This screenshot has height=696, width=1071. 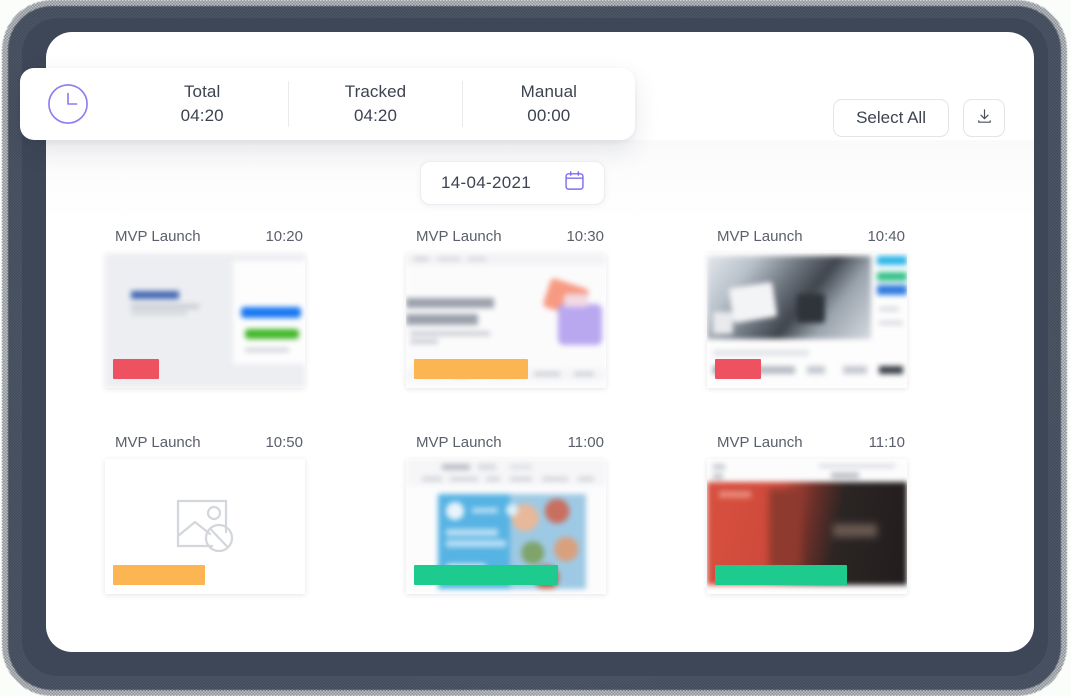 I want to click on screenshot-meta: MVP Launch 11:10, so click(x=807, y=446).